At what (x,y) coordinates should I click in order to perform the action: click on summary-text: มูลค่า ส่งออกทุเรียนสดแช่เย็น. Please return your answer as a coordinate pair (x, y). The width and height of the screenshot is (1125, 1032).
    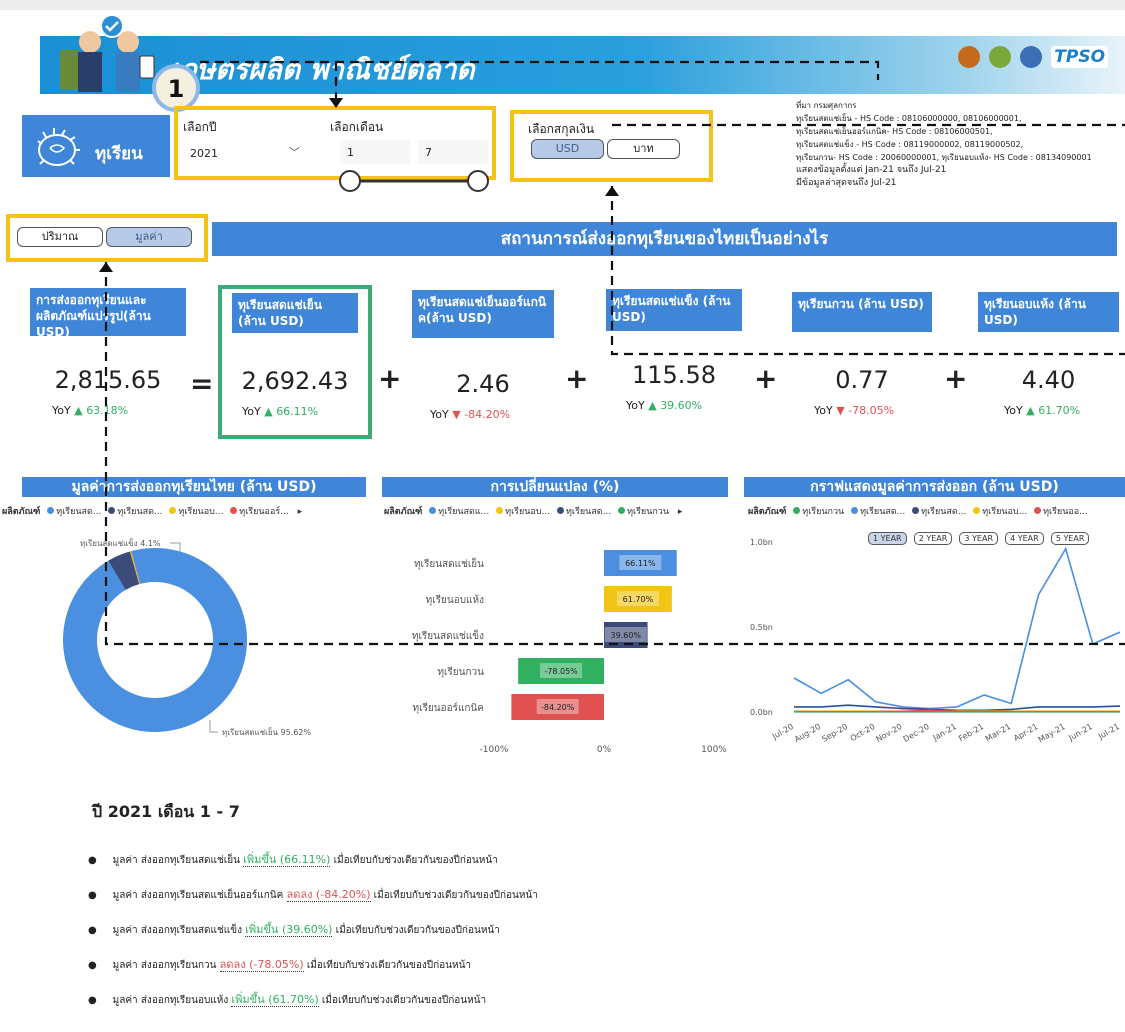
    Looking at the image, I should click on (178, 860).